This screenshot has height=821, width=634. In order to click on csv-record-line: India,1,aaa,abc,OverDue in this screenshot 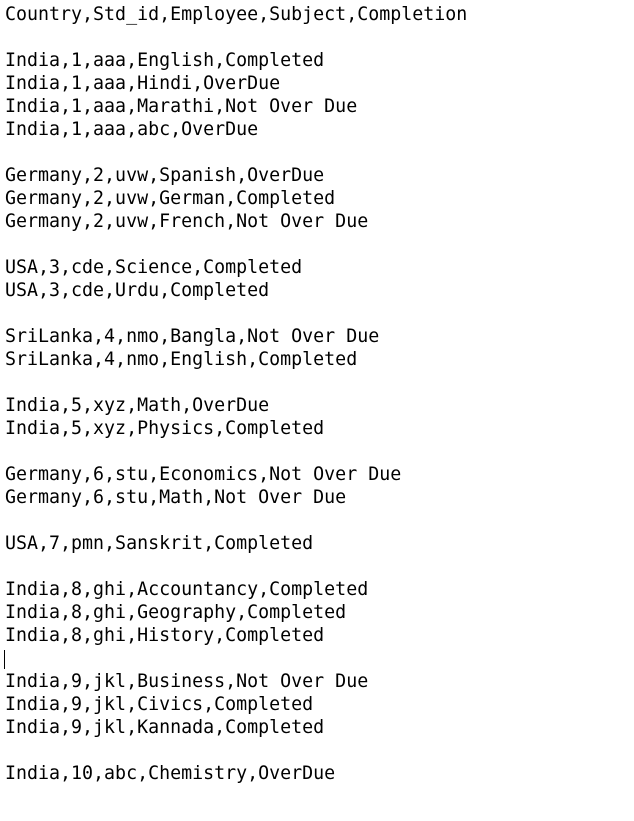, I will do `click(319, 129)`.